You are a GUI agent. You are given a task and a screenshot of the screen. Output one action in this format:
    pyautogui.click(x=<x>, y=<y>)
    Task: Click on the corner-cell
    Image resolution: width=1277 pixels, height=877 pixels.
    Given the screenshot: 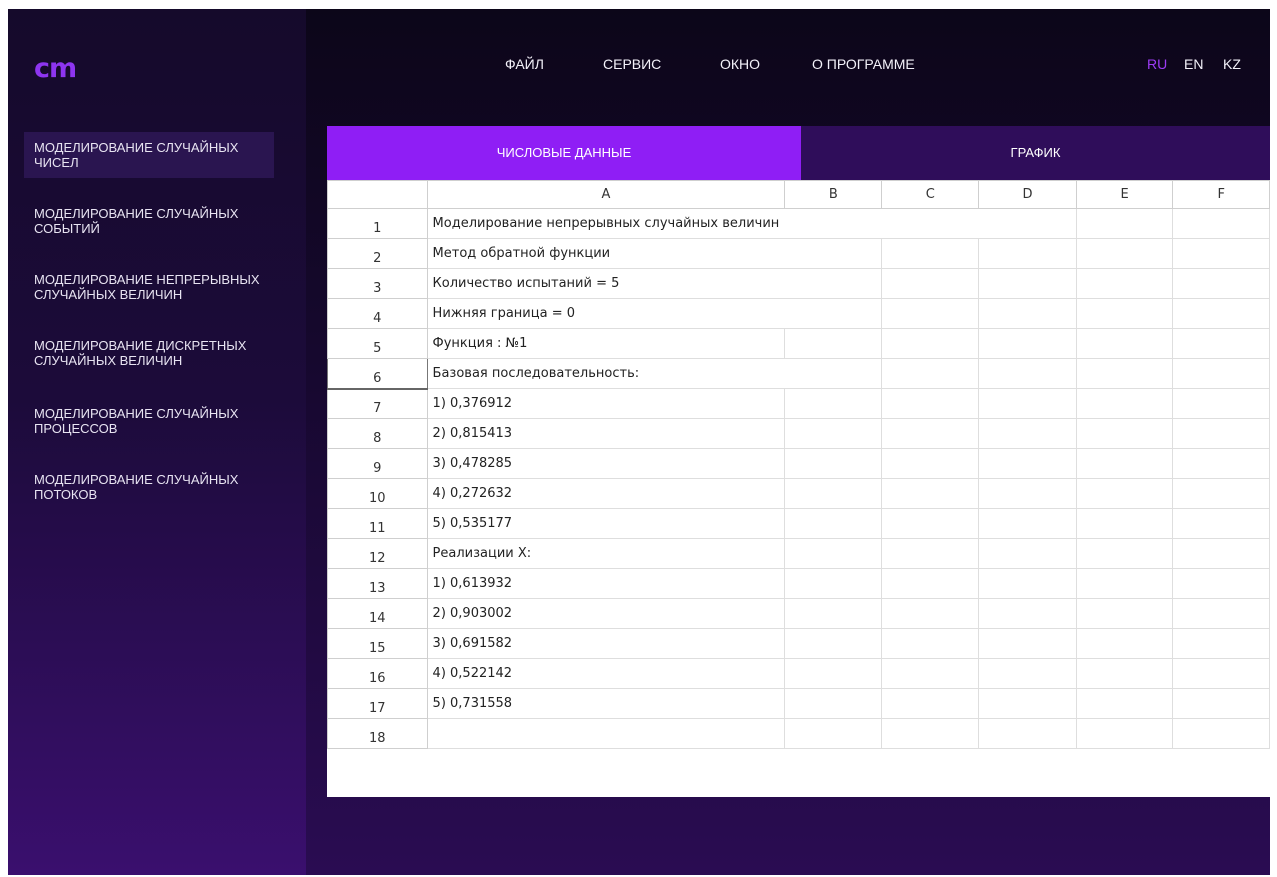 What is the action you would take?
    pyautogui.click(x=377, y=194)
    